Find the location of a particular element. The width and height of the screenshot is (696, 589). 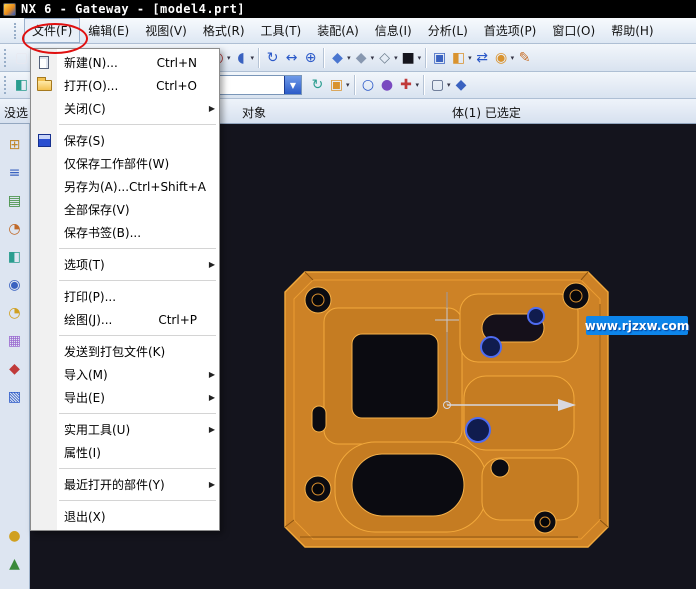

toolbar-separator is located at coordinates (259, 57).